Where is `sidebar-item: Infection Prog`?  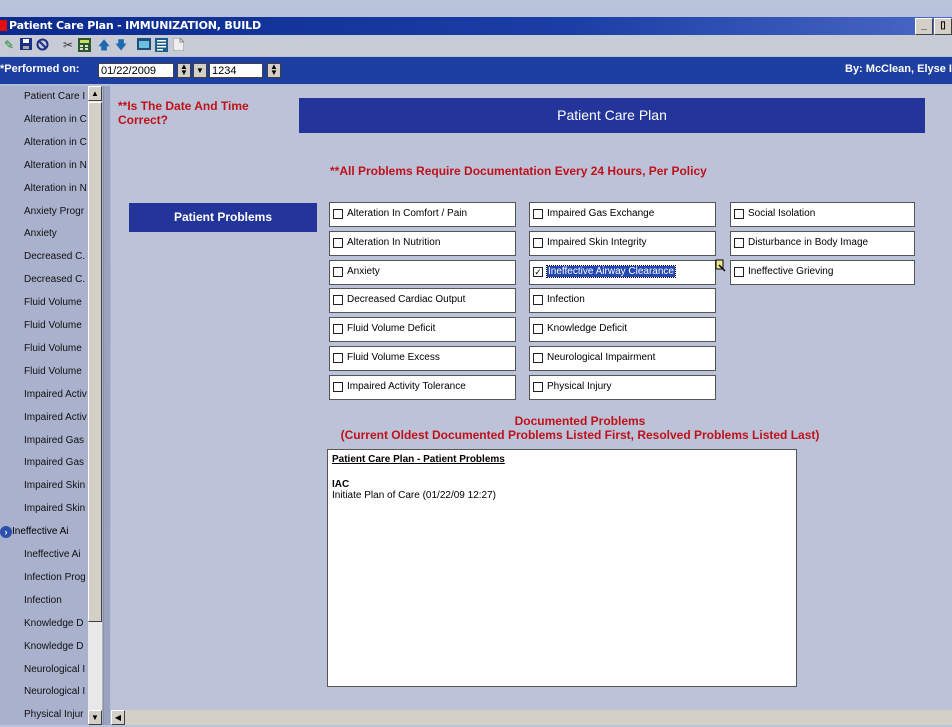
sidebar-item: Infection Prog is located at coordinates (43, 578).